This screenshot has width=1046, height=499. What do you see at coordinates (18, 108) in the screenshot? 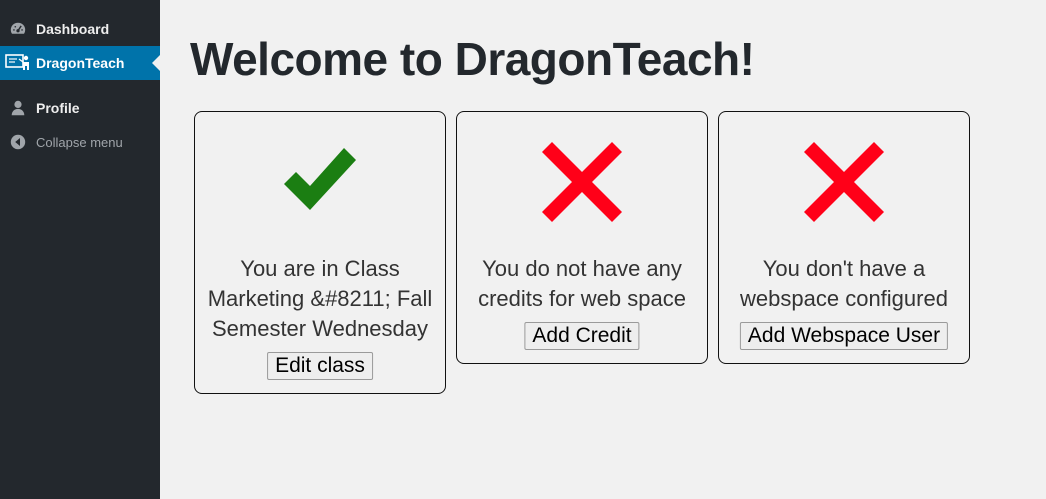
I see `user-icon` at bounding box center [18, 108].